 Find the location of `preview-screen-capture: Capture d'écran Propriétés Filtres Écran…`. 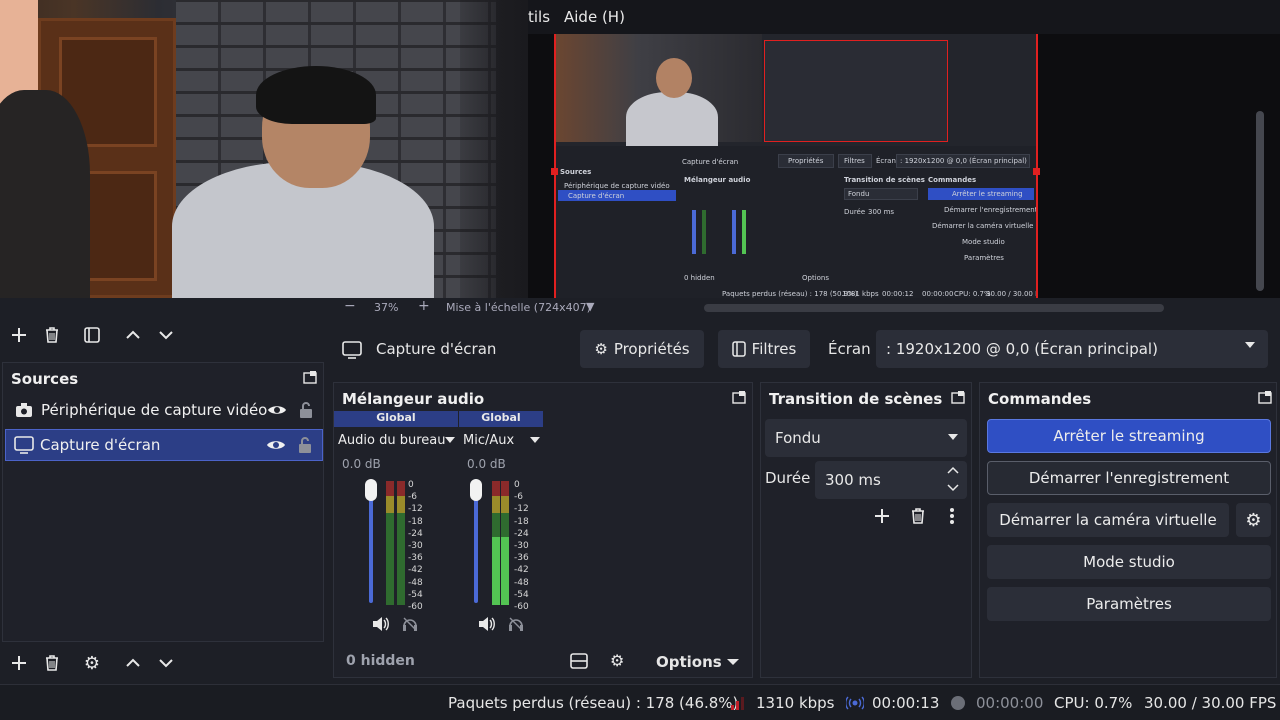

preview-screen-capture: Capture d'écran Propriétés Filtres Écran… is located at coordinates (796, 166).